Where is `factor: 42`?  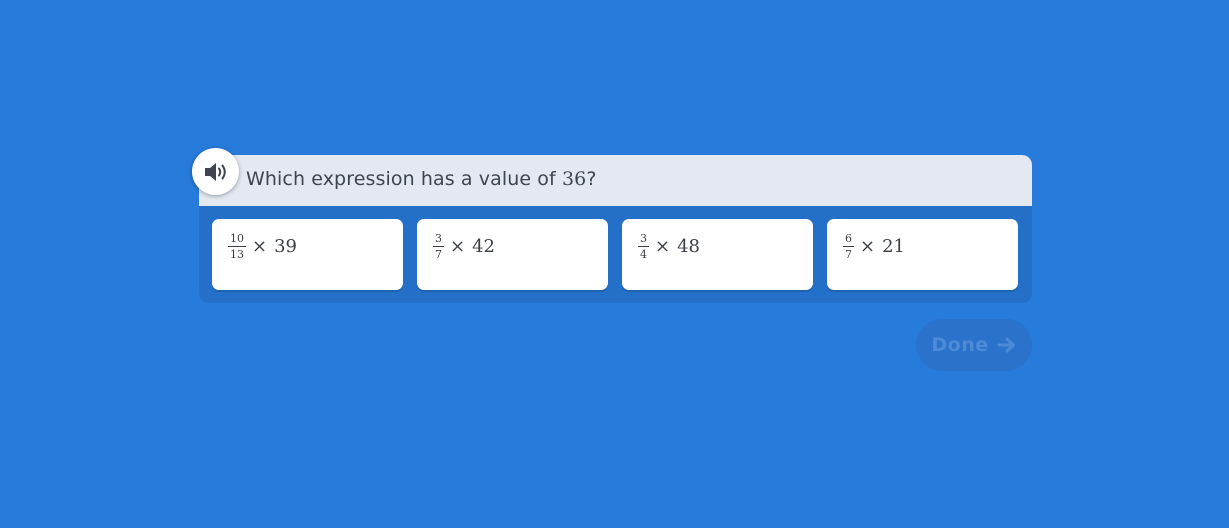
factor: 42 is located at coordinates (483, 246).